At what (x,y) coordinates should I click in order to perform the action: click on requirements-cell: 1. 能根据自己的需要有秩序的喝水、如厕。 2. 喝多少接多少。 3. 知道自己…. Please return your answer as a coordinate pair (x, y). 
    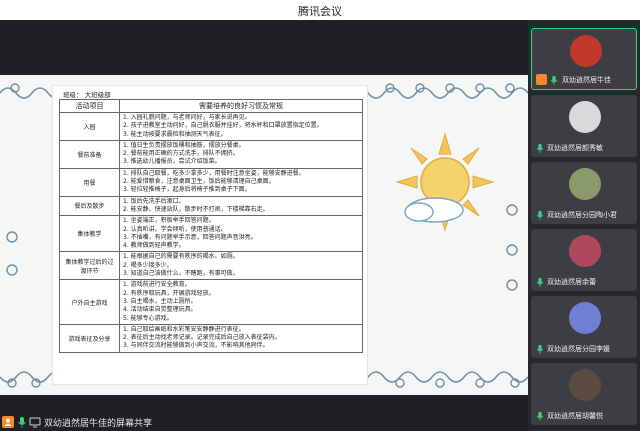
    Looking at the image, I should click on (241, 266).